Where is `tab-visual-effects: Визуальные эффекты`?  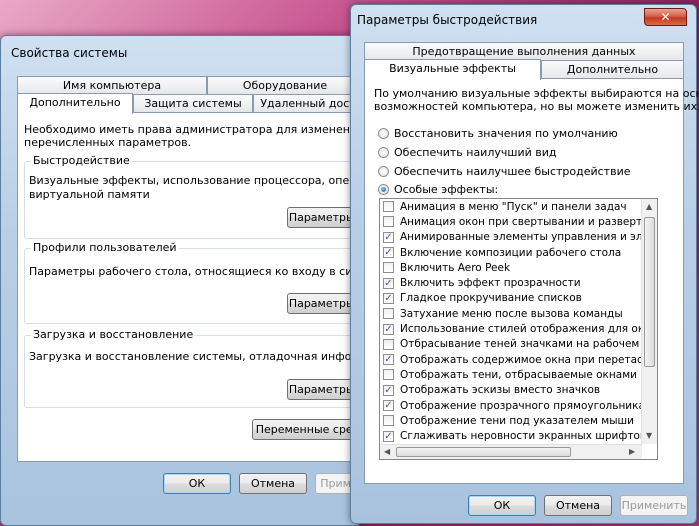 tab-visual-effects: Визуальные эффекты is located at coordinates (452, 69).